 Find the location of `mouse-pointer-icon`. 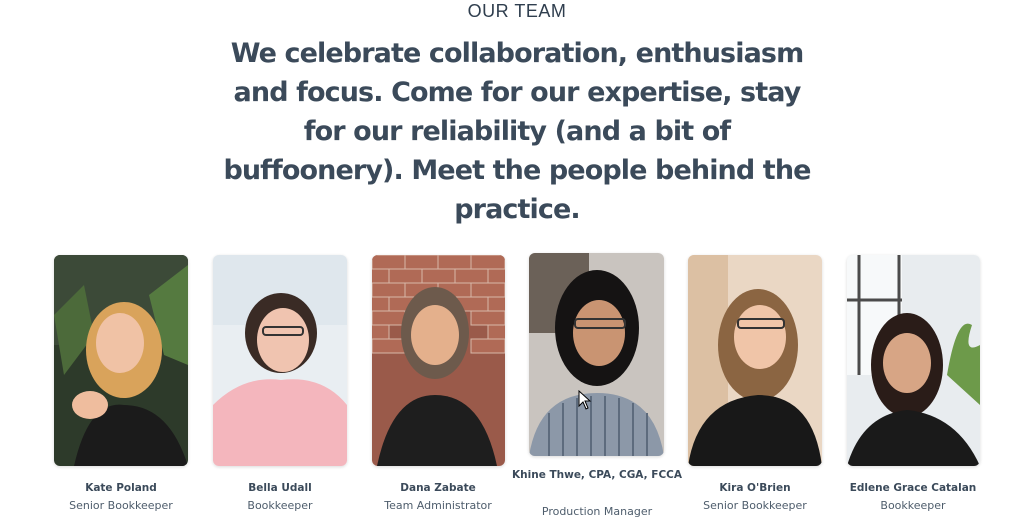

mouse-pointer-icon is located at coordinates (585, 400).